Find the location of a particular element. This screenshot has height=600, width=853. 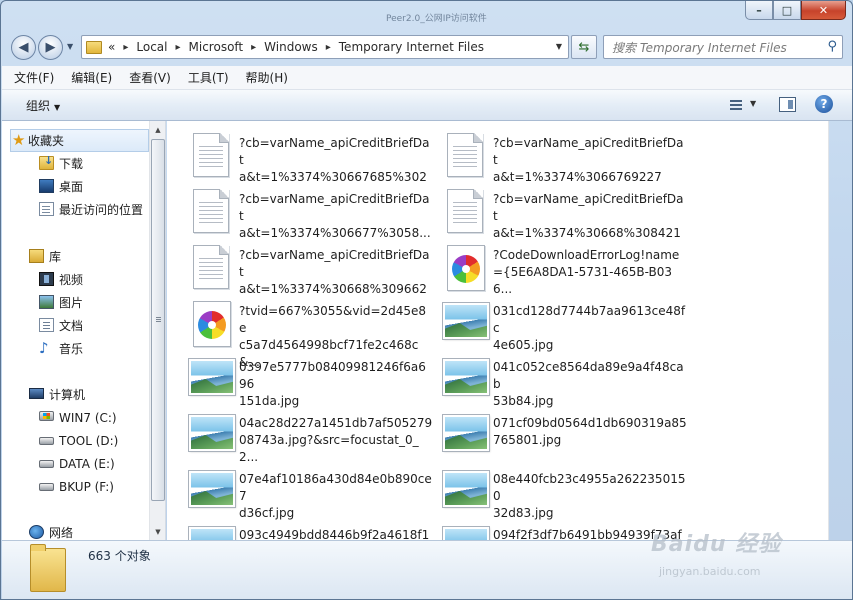

document-file-icon is located at coordinates (211, 267).